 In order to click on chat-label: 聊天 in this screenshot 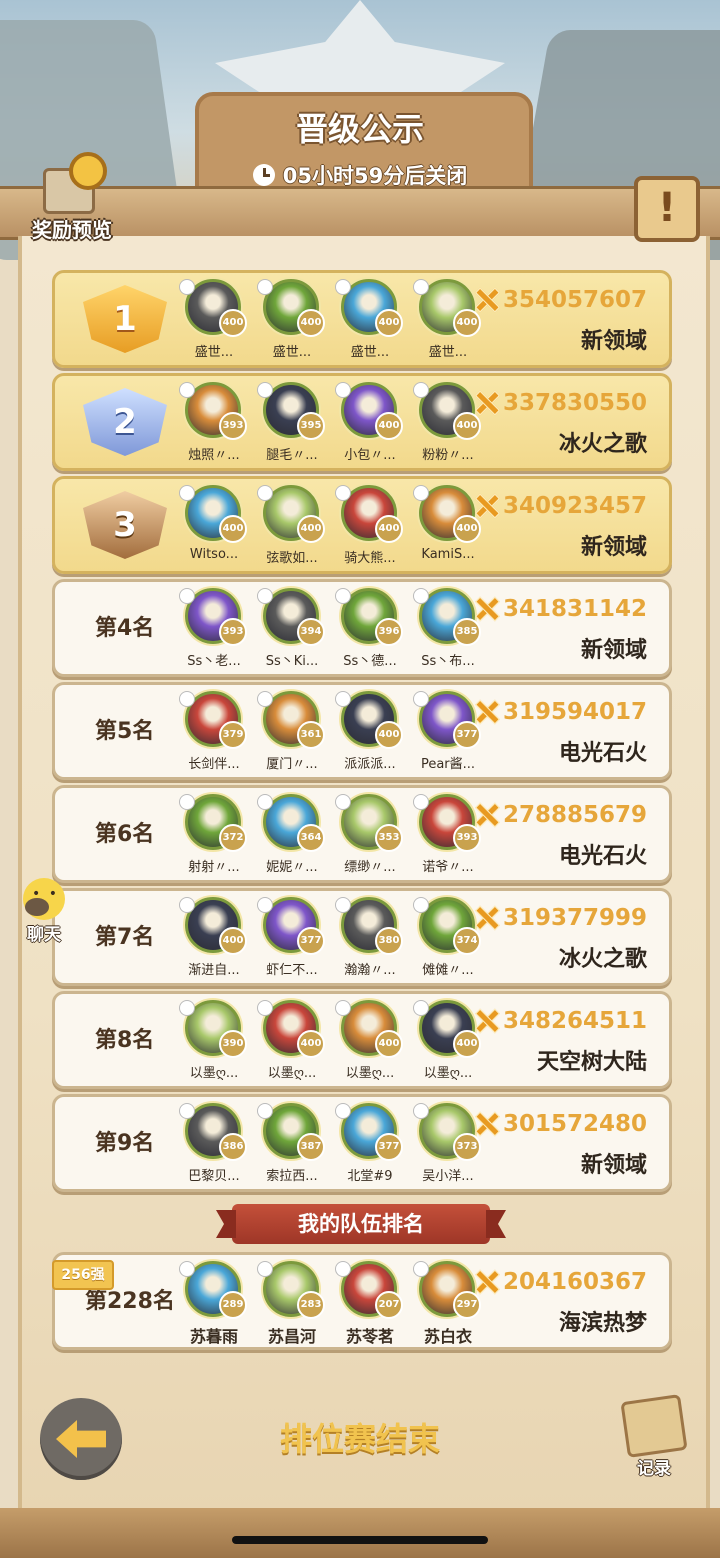, I will do `click(44, 935)`.